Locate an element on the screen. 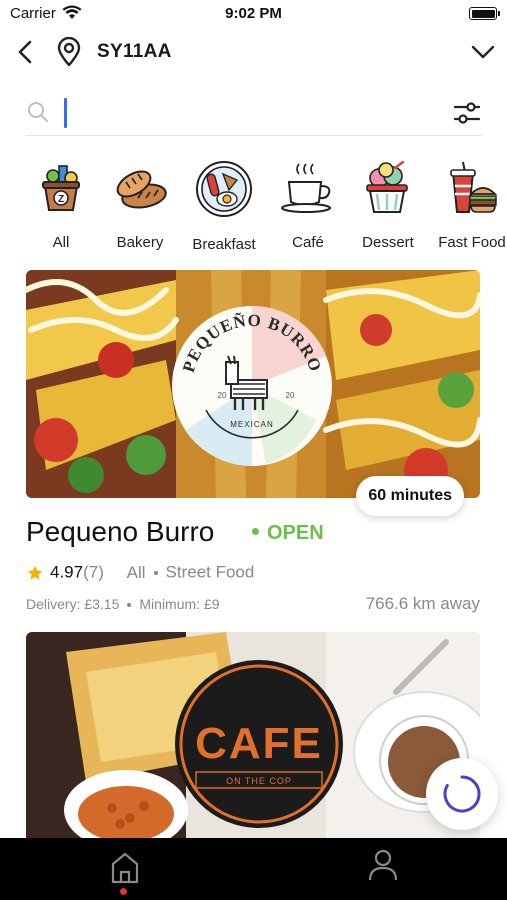  search-input is located at coordinates (242, 113).